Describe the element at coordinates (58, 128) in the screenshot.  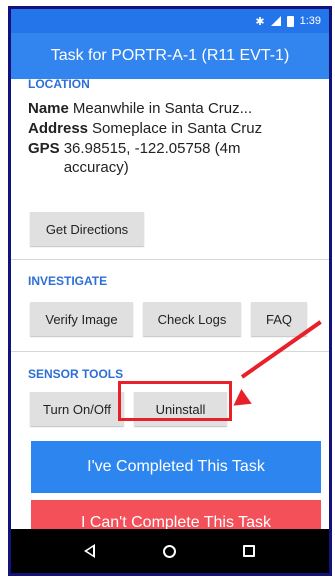
I see `address-label: Address` at that location.